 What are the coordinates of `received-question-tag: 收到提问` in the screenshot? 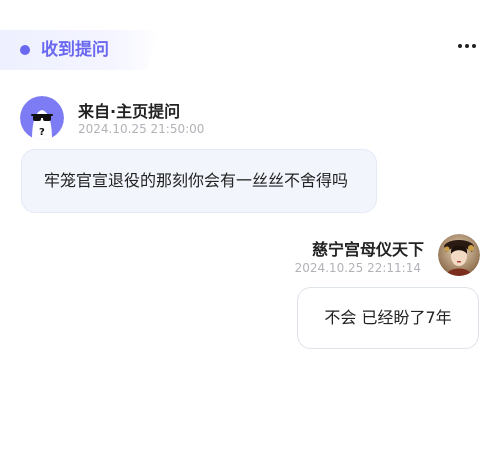 It's located at (80, 50).